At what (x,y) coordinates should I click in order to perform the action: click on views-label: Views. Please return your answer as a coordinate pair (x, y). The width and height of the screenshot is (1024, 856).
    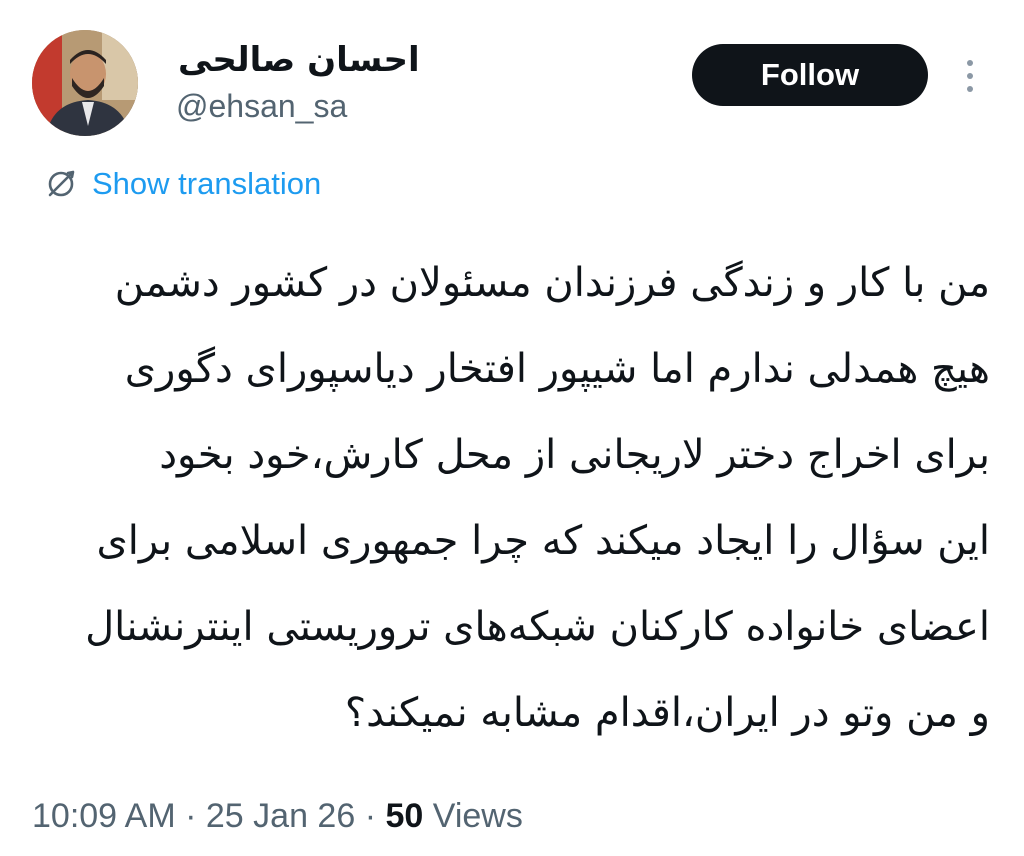
    Looking at the image, I should click on (477, 816).